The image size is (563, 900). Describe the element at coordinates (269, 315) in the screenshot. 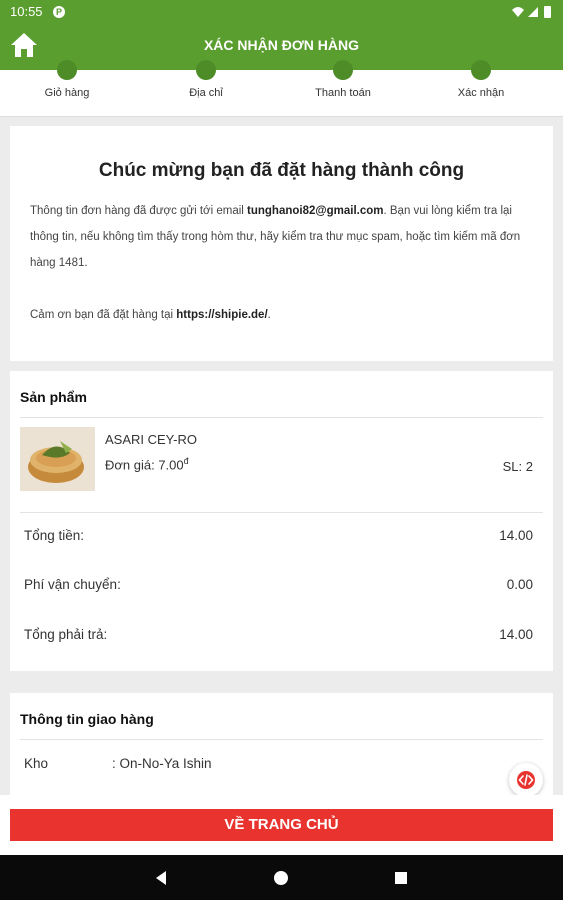

I see `thanks-suffix: .` at that location.